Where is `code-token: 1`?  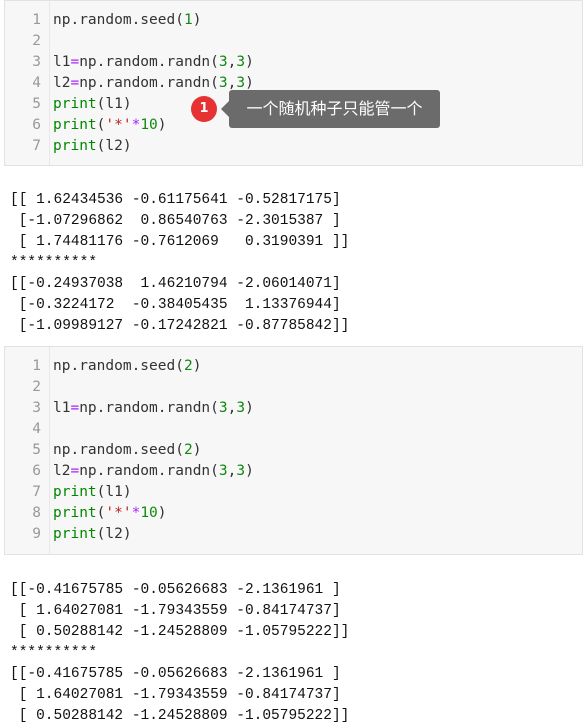 code-token: 1 is located at coordinates (188, 20).